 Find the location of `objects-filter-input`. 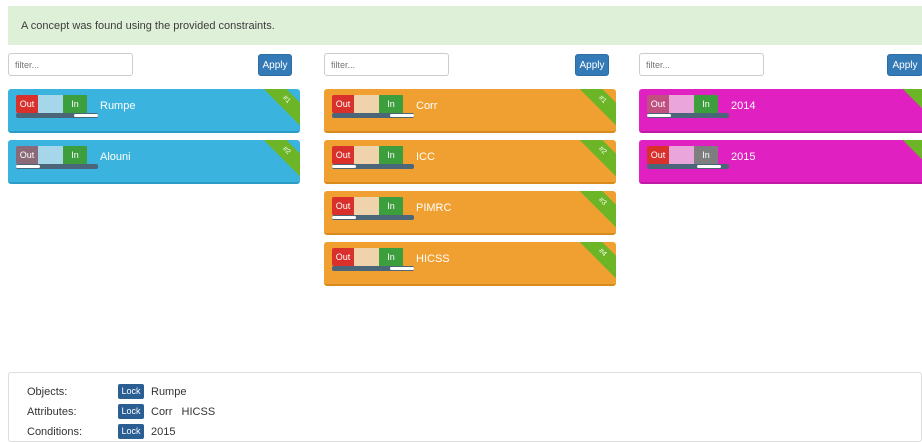

objects-filter-input is located at coordinates (70, 64).